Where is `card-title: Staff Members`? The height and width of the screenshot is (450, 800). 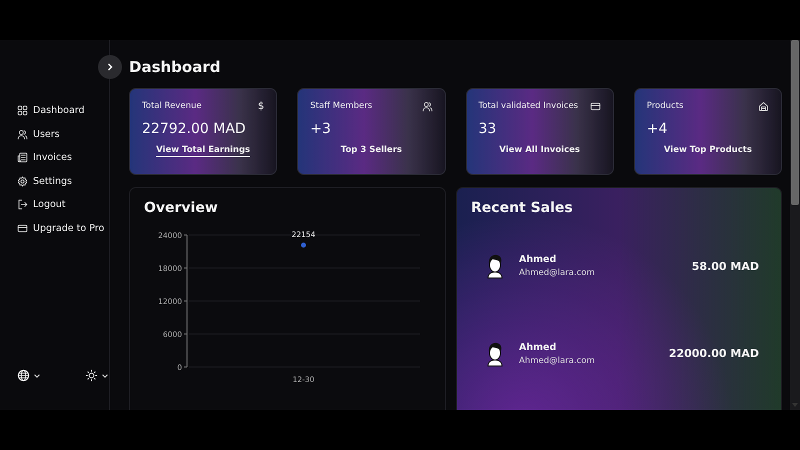
card-title: Staff Members is located at coordinates (341, 106).